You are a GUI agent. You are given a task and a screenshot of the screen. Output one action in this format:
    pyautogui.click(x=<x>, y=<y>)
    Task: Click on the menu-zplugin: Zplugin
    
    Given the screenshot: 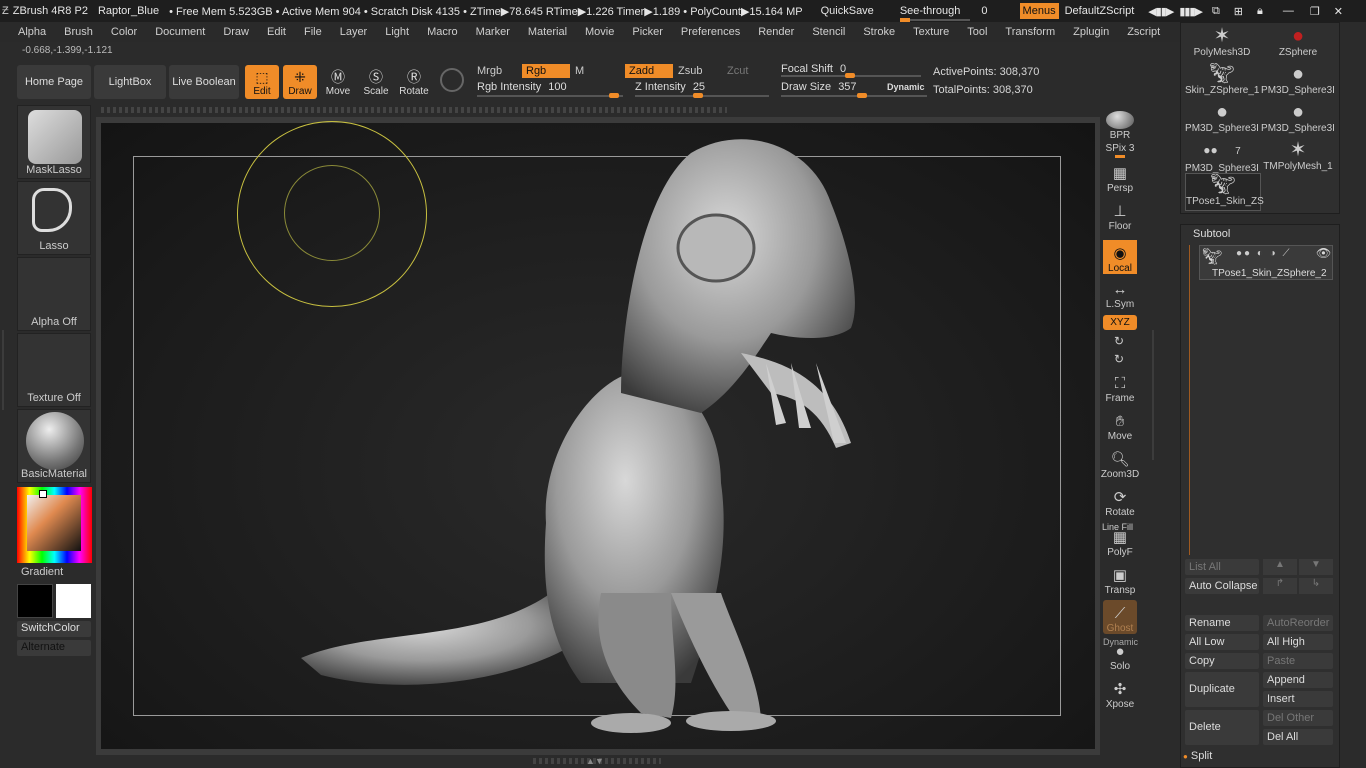 What is the action you would take?
    pyautogui.click(x=1091, y=32)
    